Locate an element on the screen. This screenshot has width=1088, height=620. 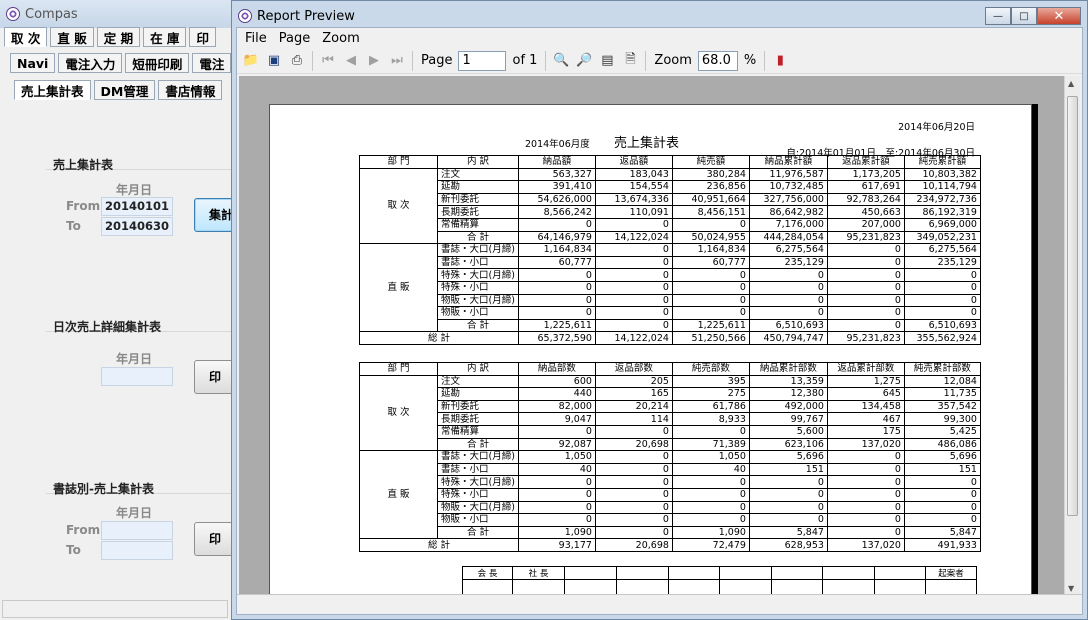
count-value-cell: 645 is located at coordinates (865, 394).